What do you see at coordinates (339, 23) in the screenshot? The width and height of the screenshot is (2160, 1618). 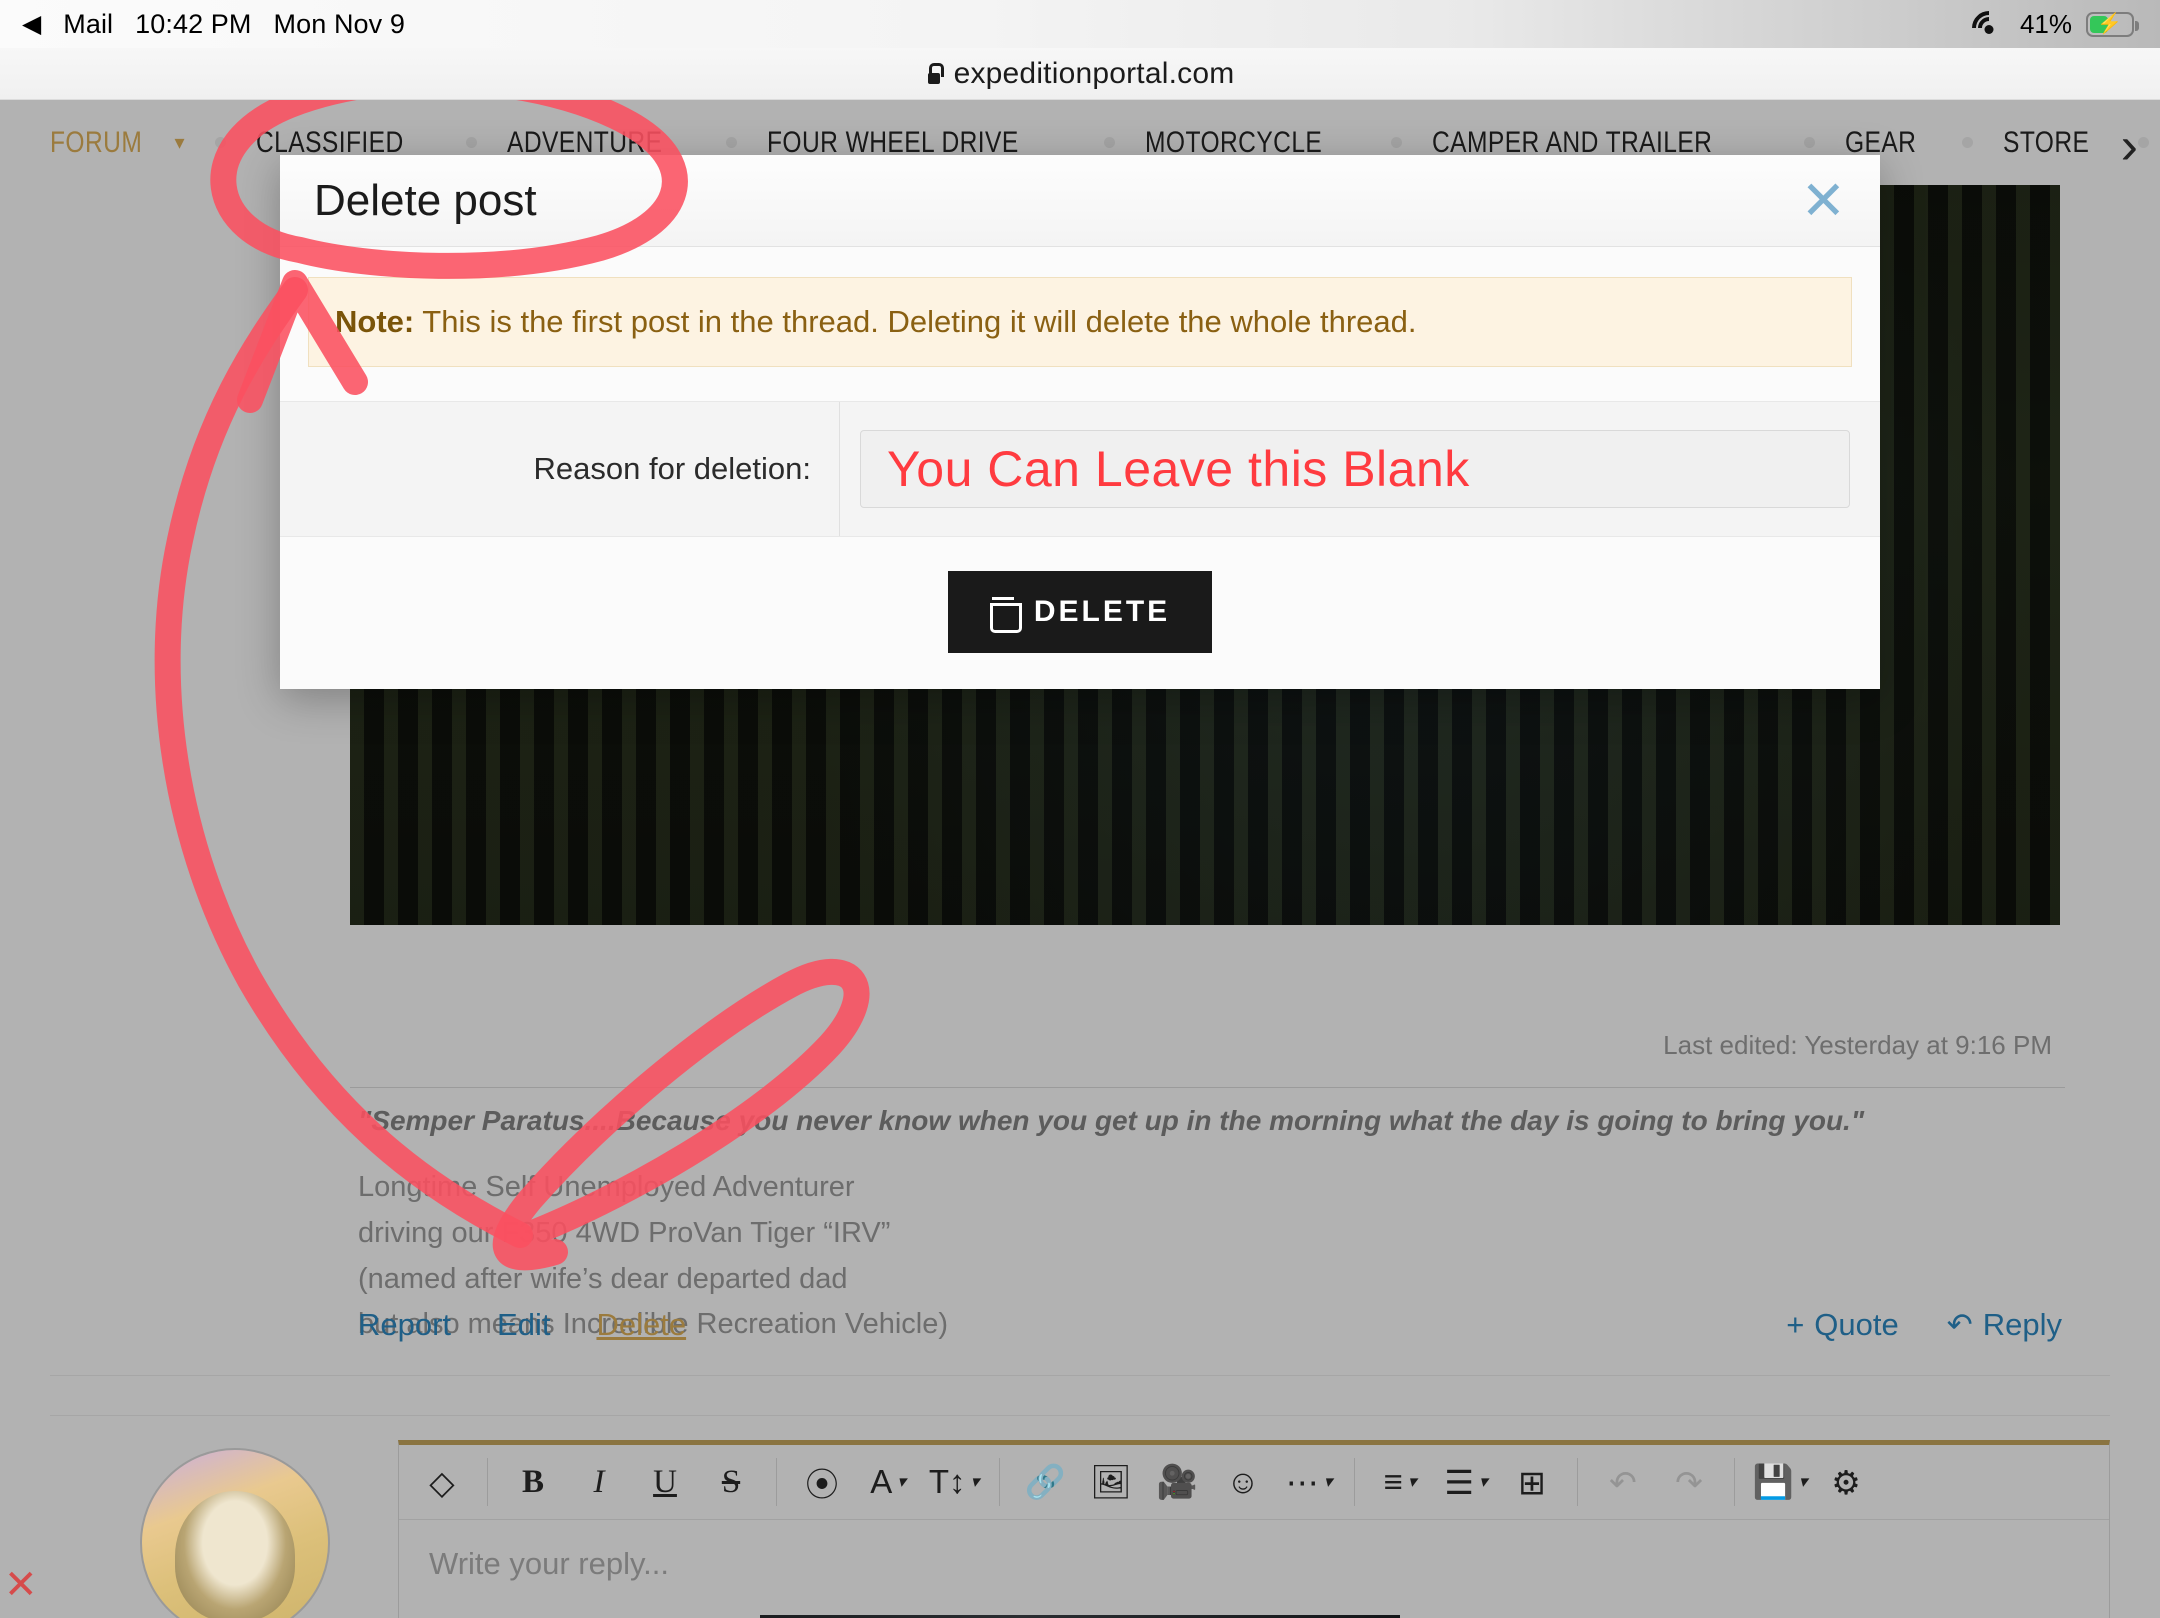 I see `date-label: Mon Nov 9` at bounding box center [339, 23].